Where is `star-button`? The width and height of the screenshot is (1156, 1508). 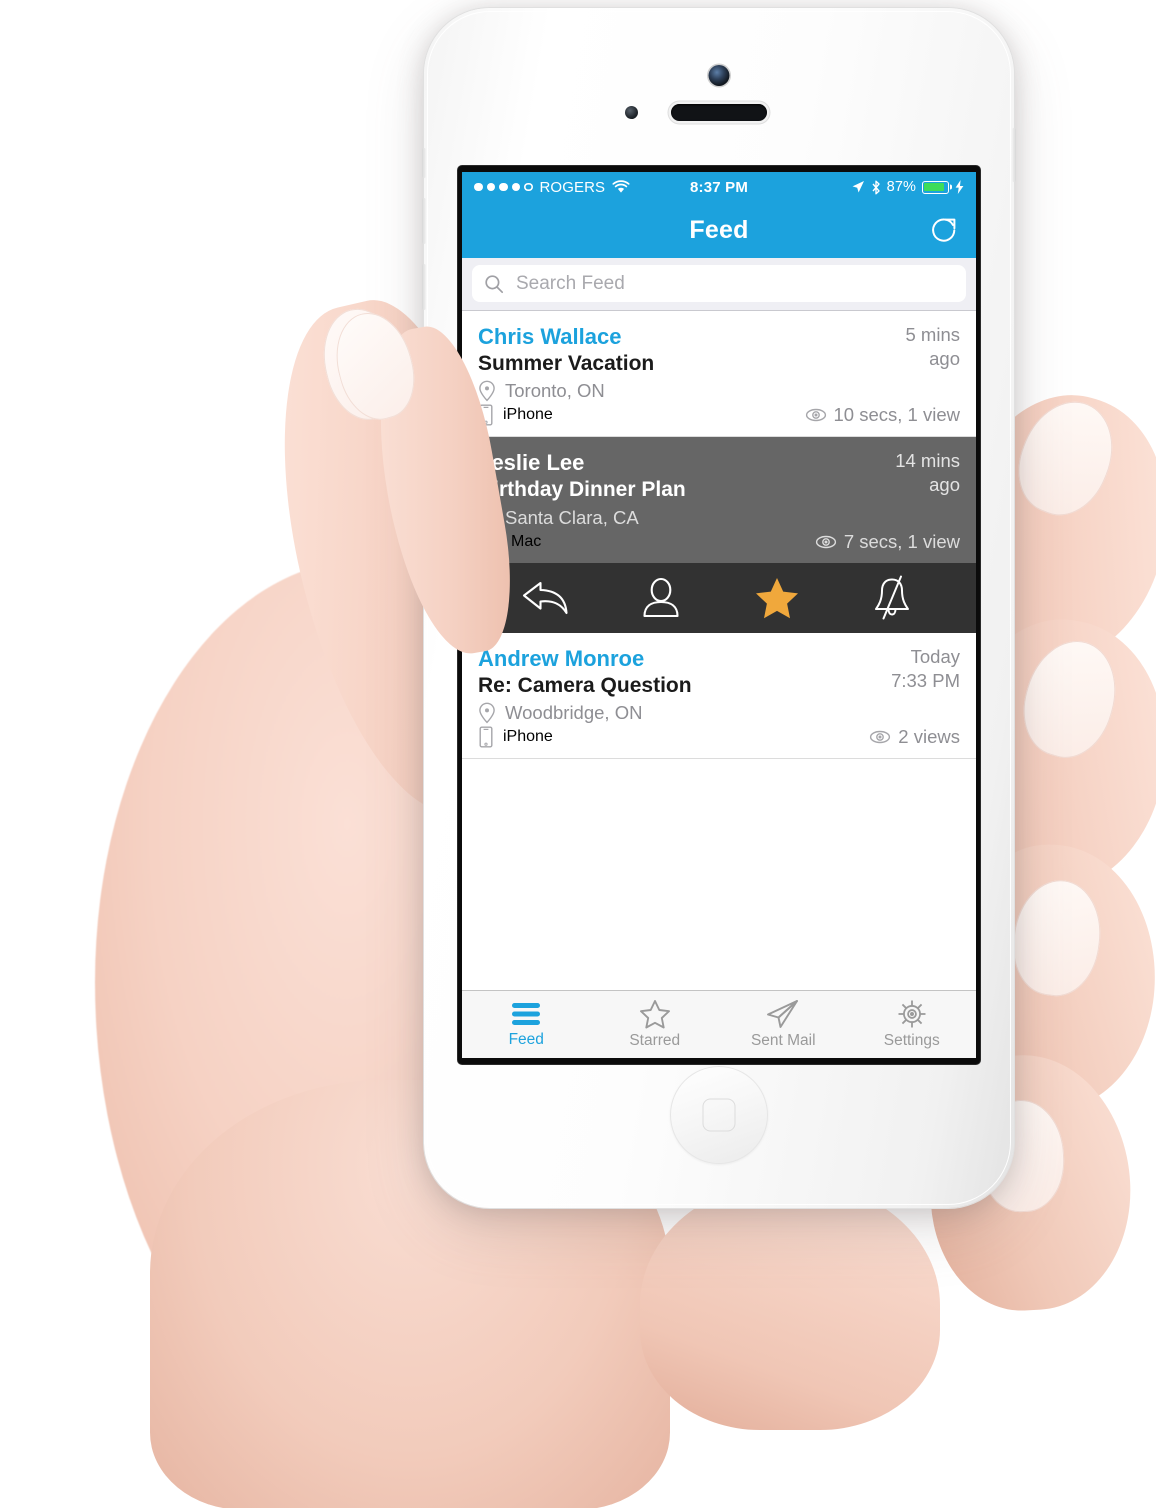
star-button is located at coordinates (777, 598).